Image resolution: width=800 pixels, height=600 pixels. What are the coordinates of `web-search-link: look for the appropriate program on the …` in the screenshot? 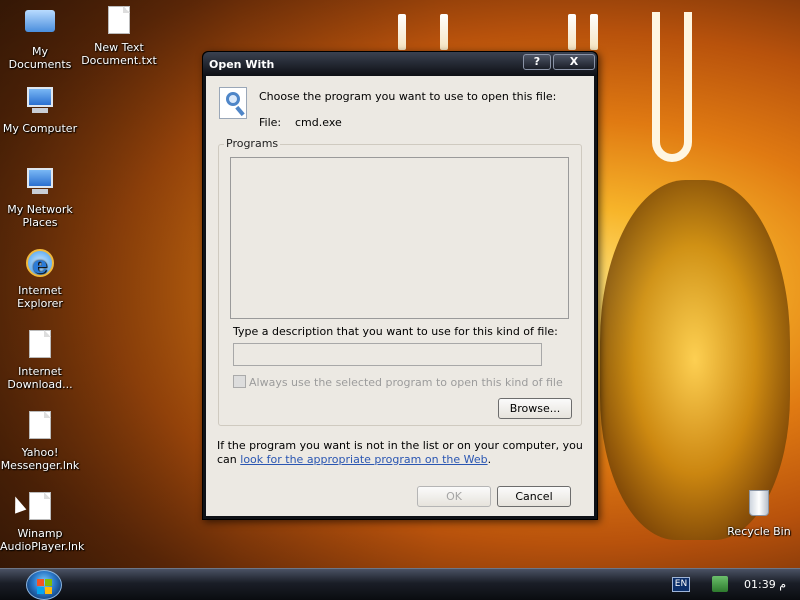 It's located at (363, 459).